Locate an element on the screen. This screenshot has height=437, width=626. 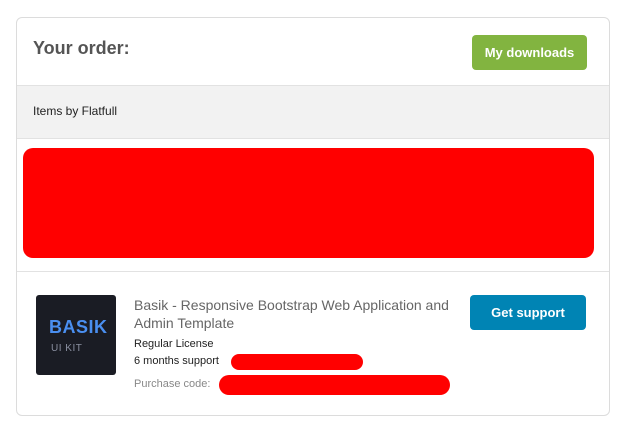
order-header: Your order: My downloads is located at coordinates (313, 52).